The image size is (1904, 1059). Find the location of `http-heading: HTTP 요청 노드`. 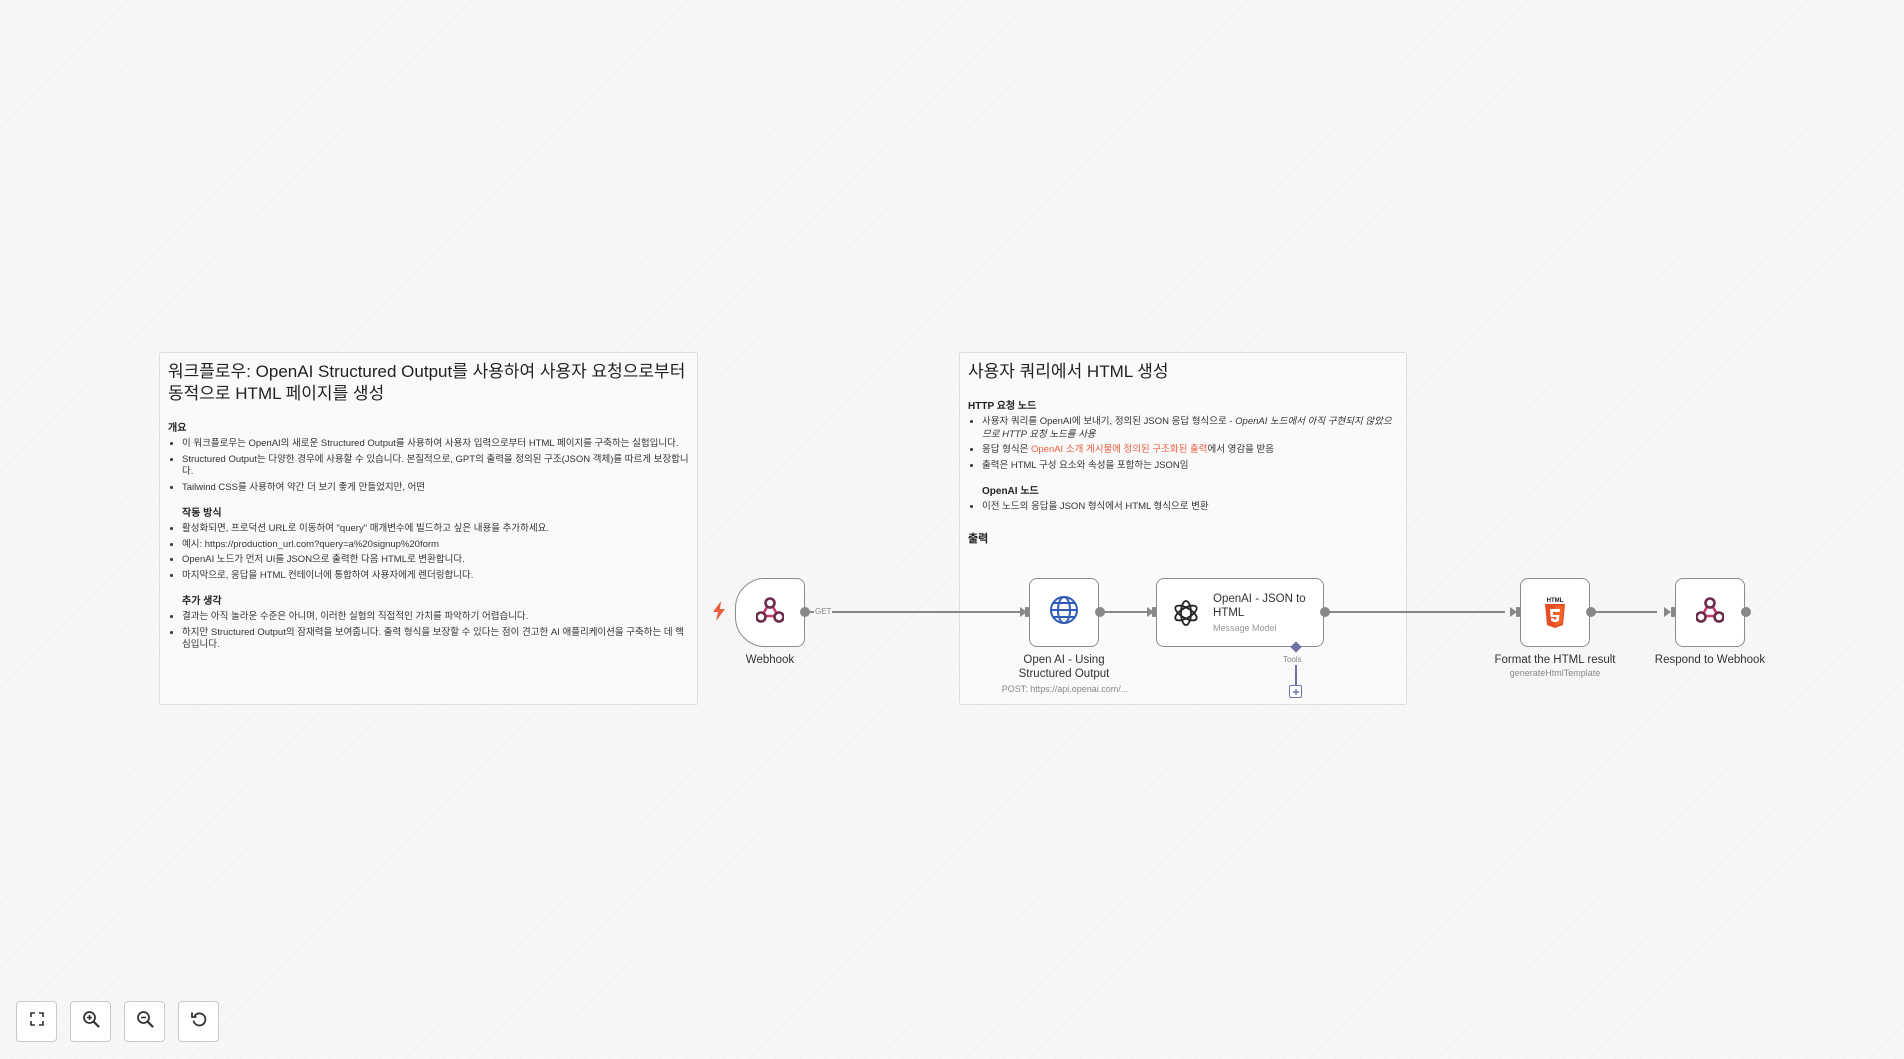

http-heading: HTTP 요청 노드 is located at coordinates (1002, 406).